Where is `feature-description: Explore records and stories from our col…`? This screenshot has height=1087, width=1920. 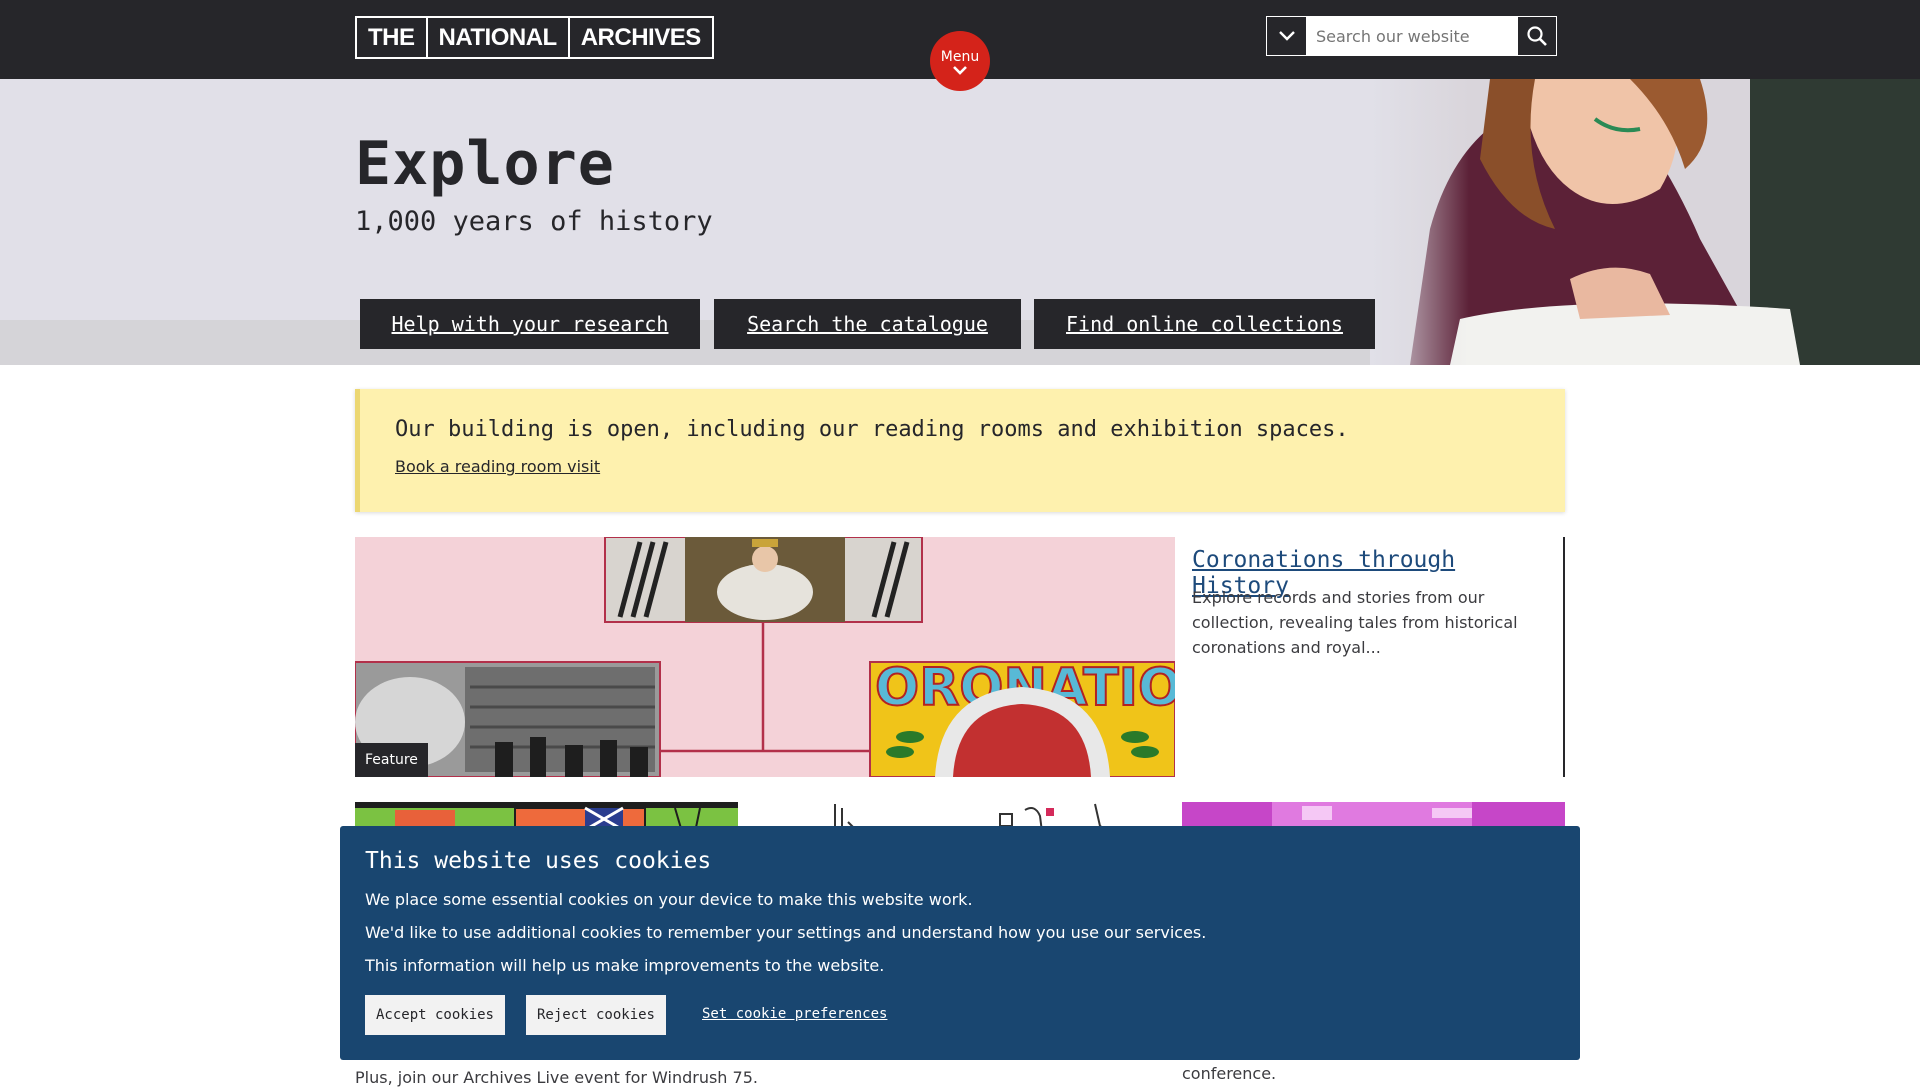 feature-description: Explore records and stories from our col… is located at coordinates (1355, 622).